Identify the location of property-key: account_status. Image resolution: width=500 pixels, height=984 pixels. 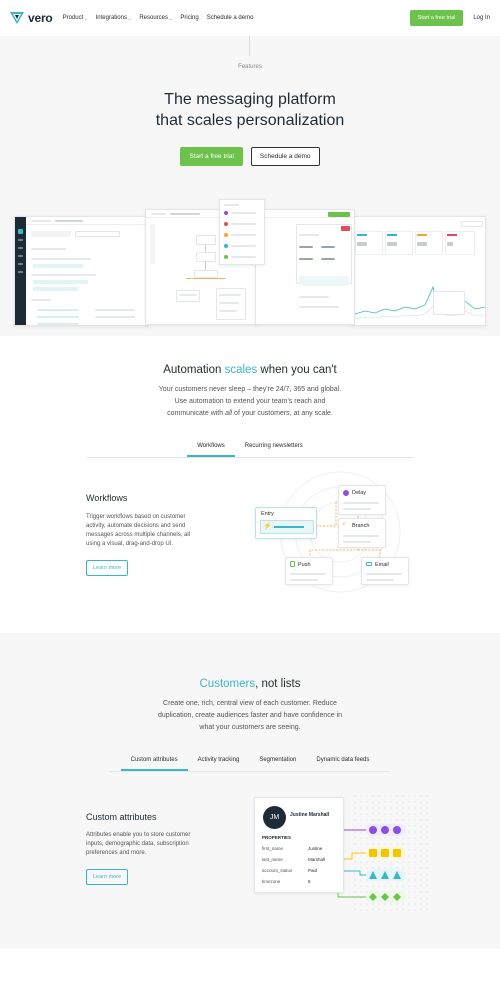
(277, 870).